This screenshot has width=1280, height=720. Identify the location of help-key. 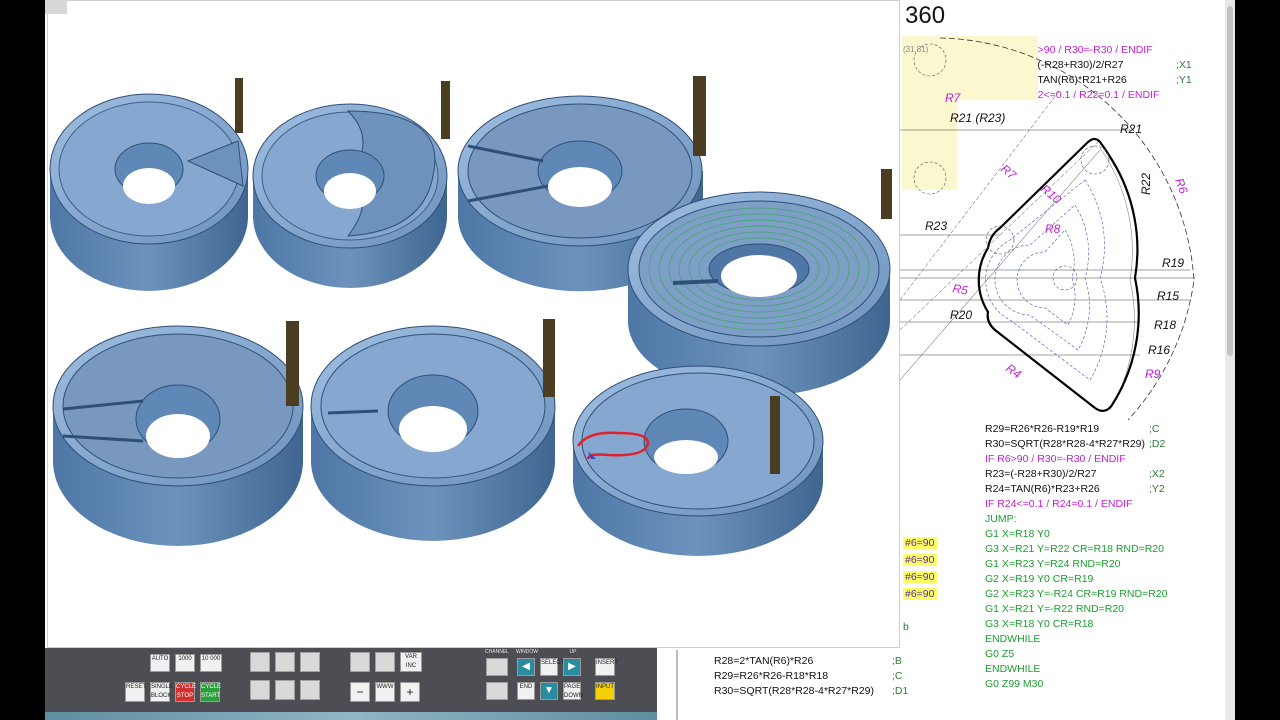
(497, 691).